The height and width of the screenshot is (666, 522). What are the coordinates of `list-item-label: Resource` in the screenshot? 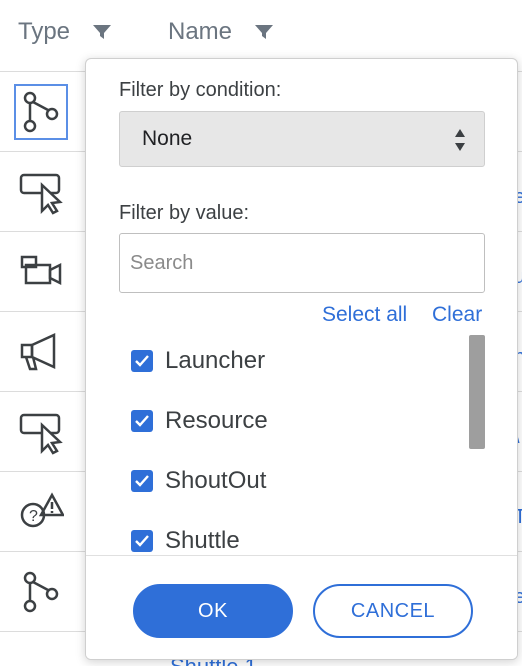 It's located at (216, 420).